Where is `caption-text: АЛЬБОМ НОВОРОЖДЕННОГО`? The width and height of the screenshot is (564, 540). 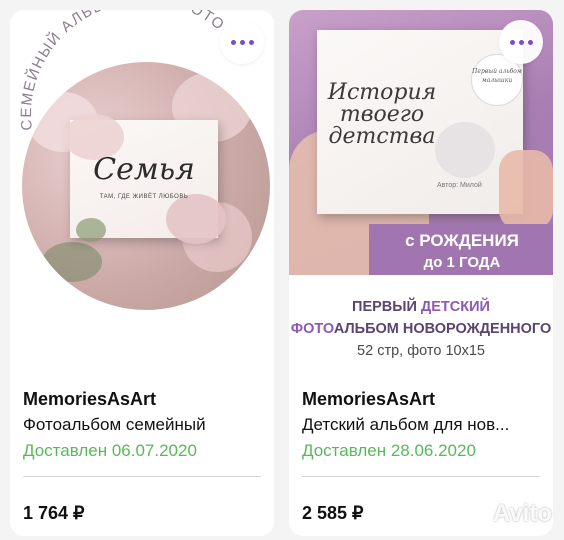 caption-text: АЛЬБОМ НОВОРОЖДЕННОГО is located at coordinates (442, 329).